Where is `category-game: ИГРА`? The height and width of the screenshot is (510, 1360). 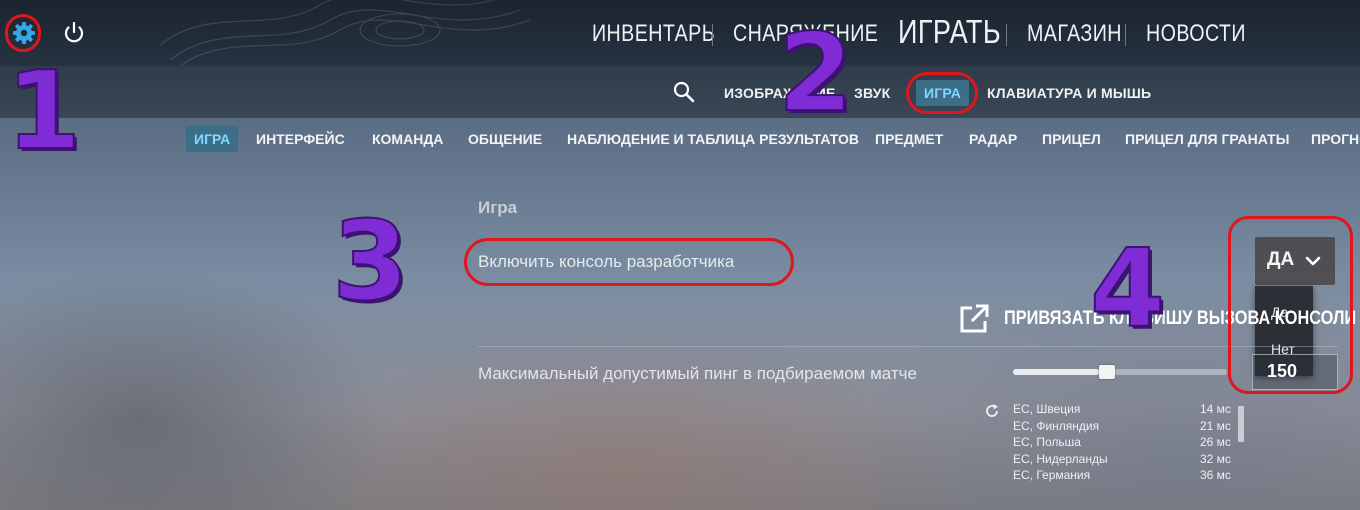 category-game: ИГРА is located at coordinates (212, 139).